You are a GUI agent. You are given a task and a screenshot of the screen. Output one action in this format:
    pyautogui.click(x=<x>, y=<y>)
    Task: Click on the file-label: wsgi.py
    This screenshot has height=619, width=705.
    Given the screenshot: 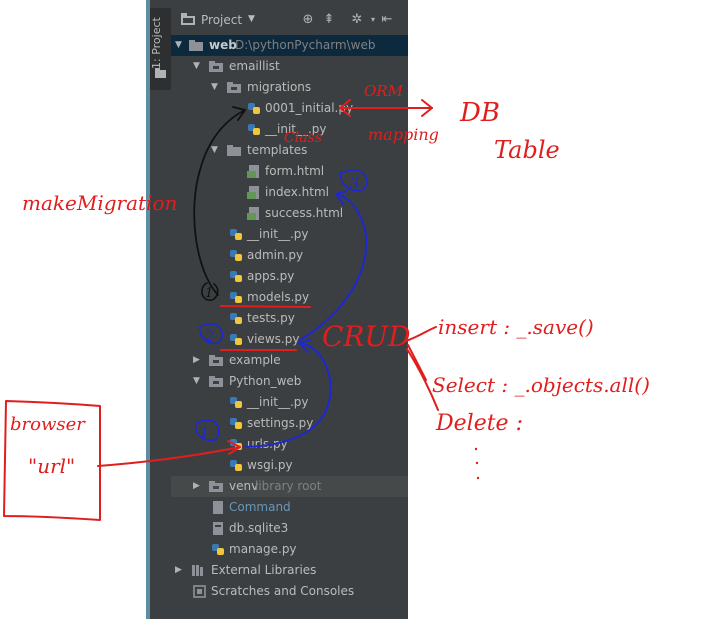 What is the action you would take?
    pyautogui.click(x=270, y=465)
    